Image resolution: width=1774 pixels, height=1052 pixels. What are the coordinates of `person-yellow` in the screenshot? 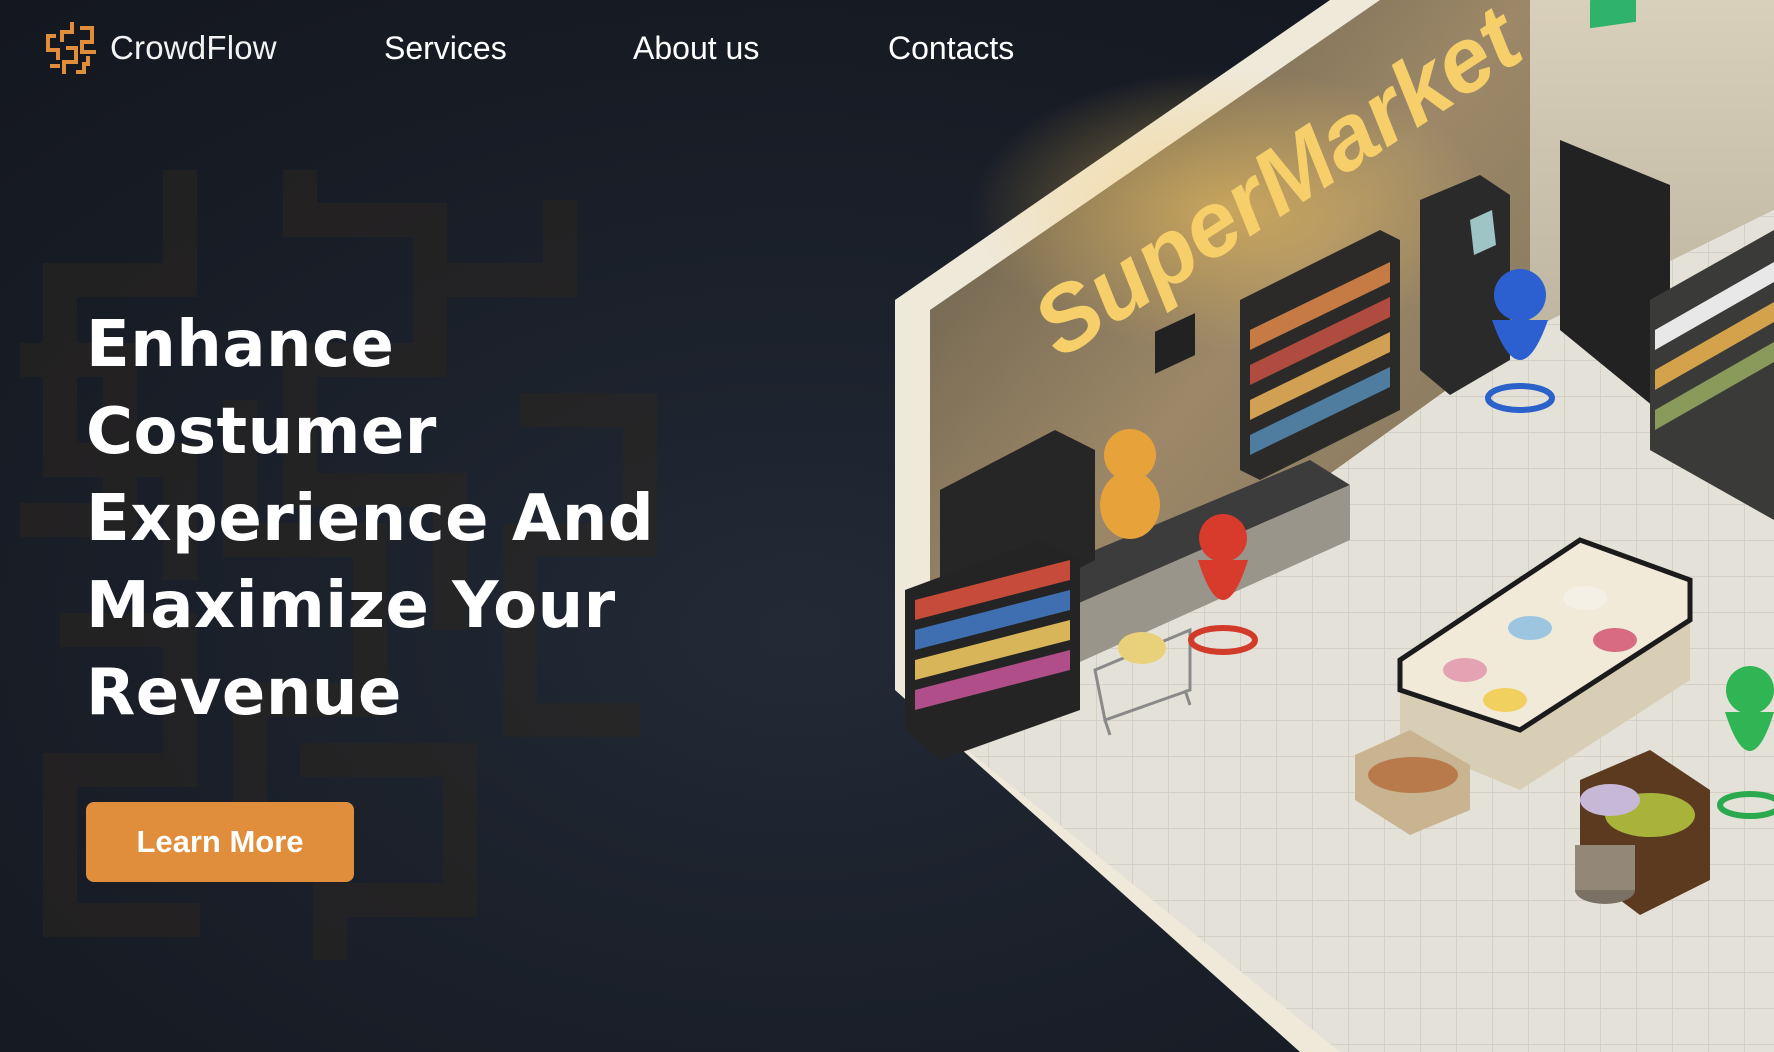 It's located at (1130, 484).